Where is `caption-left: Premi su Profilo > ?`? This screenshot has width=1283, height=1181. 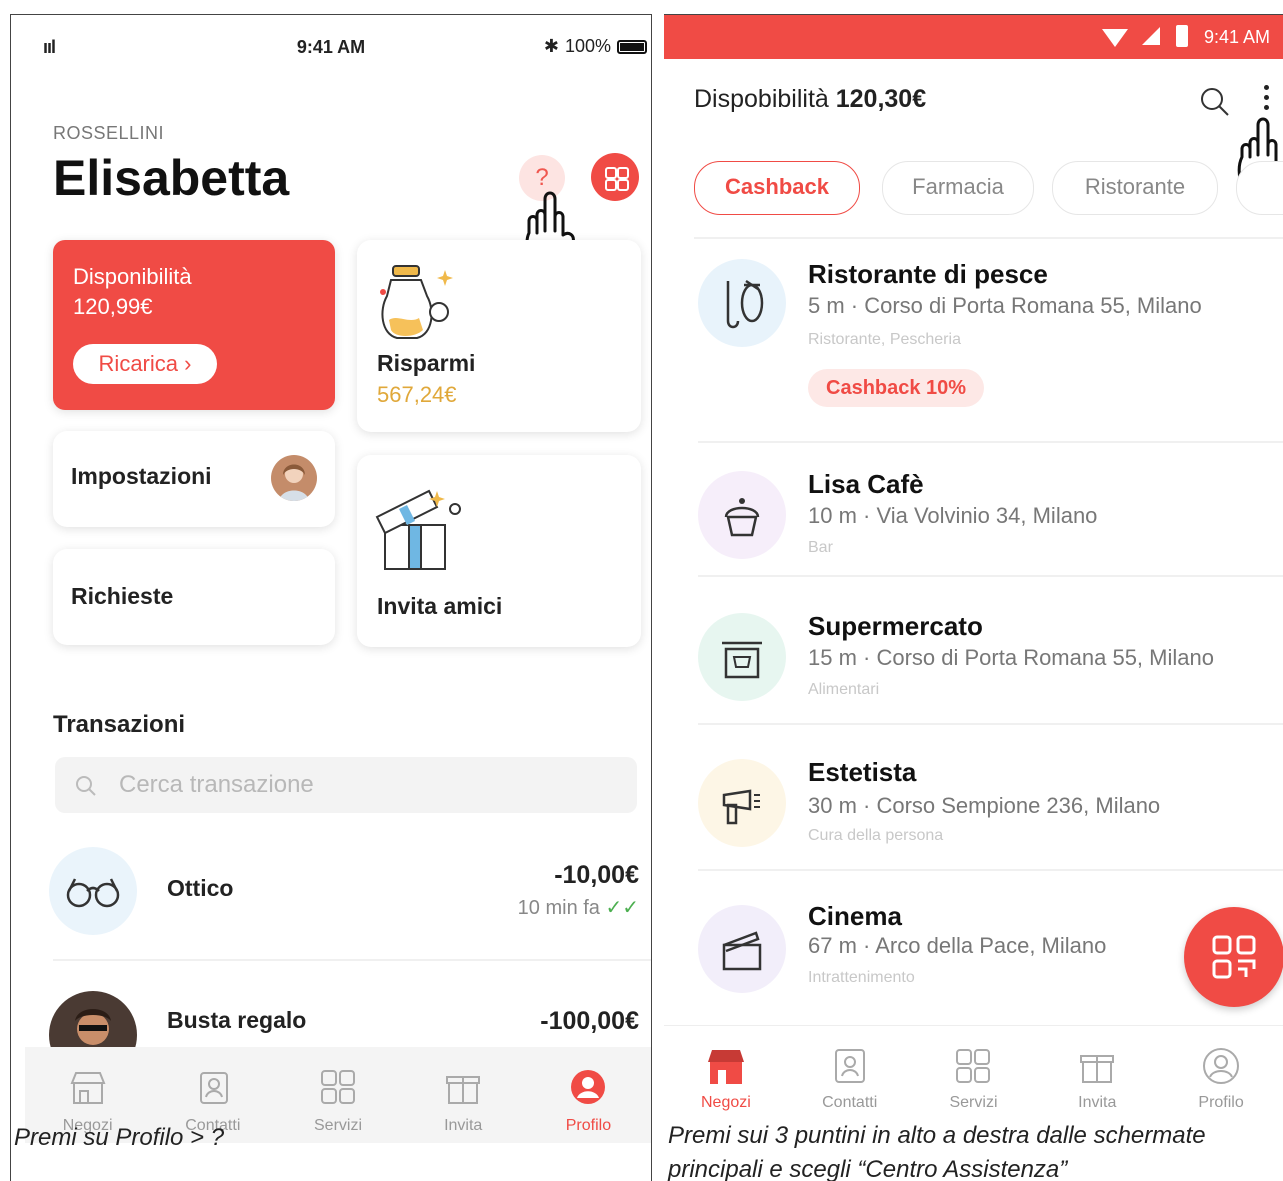
caption-left: Premi su Profilo > ? is located at coordinates (119, 1137).